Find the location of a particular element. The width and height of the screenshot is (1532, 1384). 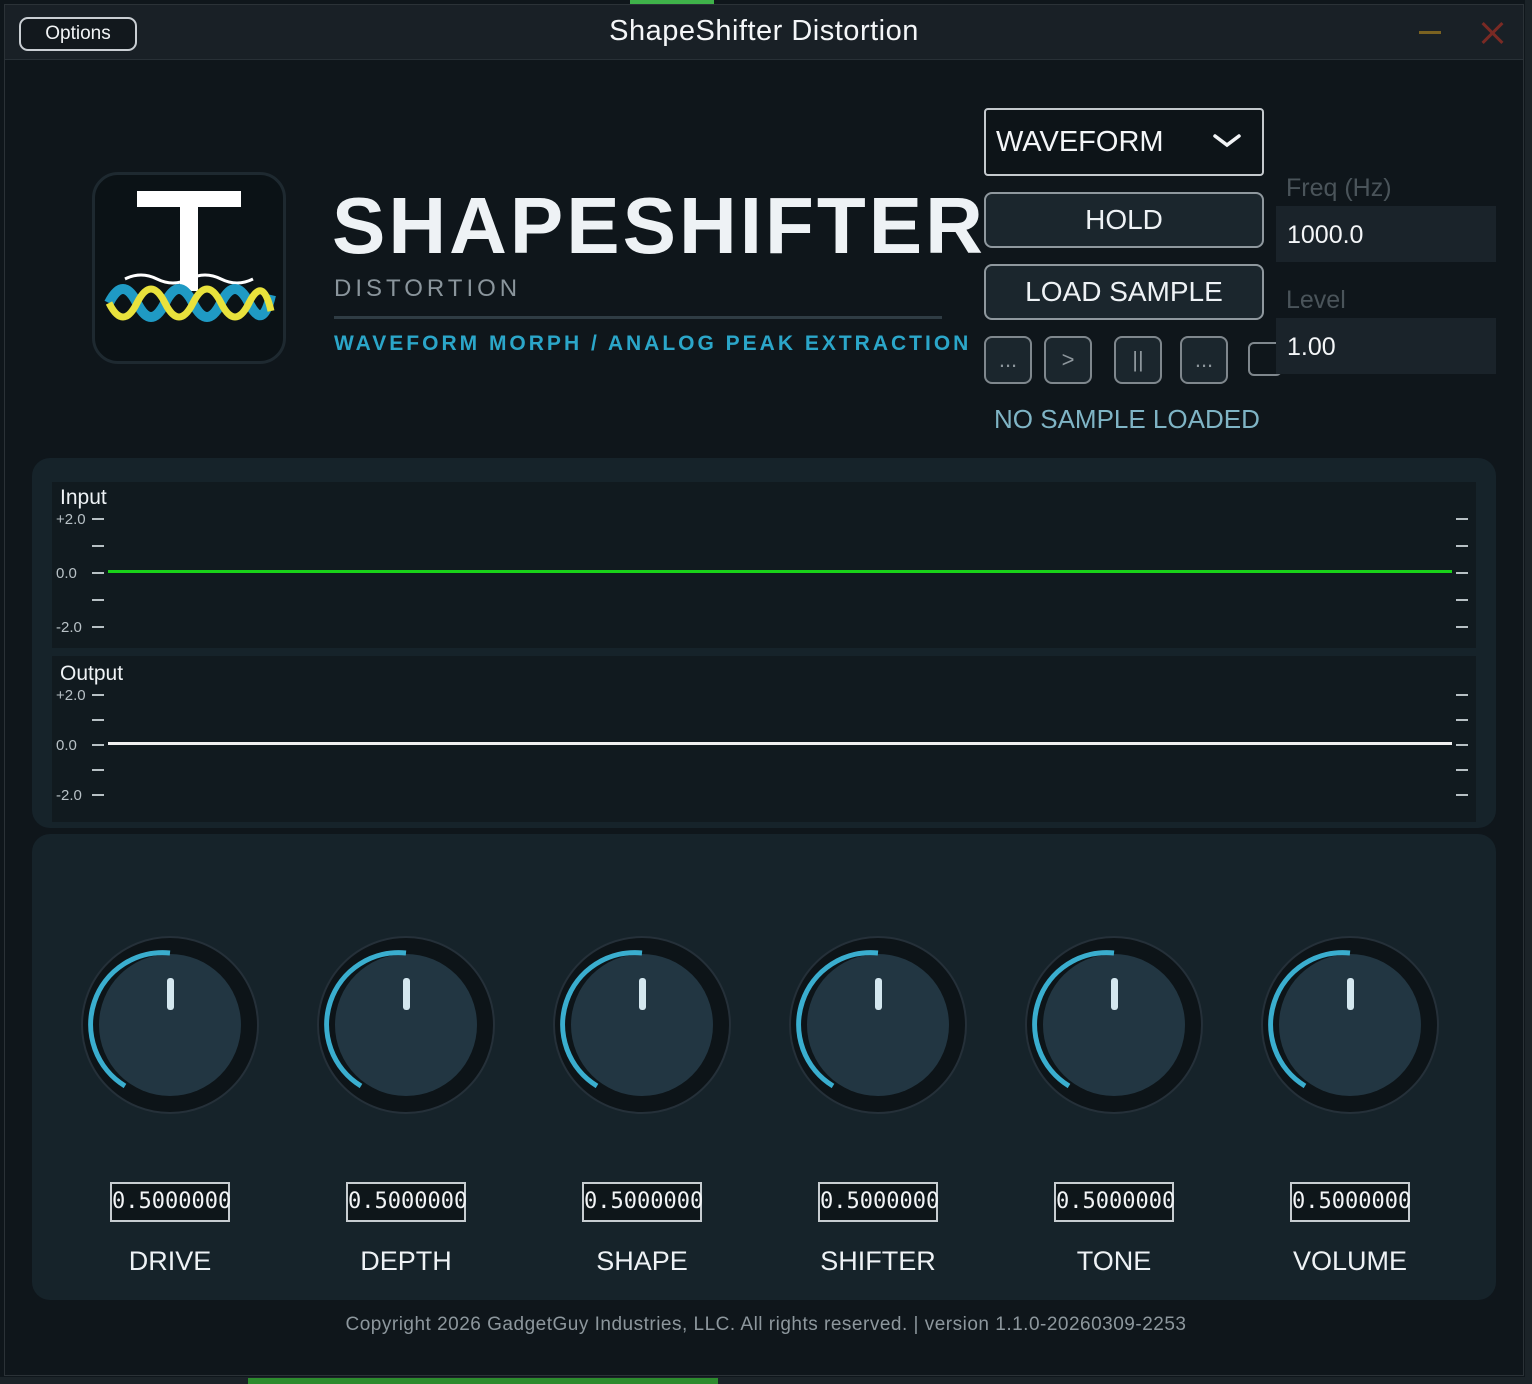

chevron-down-icon is located at coordinates (1227, 141).